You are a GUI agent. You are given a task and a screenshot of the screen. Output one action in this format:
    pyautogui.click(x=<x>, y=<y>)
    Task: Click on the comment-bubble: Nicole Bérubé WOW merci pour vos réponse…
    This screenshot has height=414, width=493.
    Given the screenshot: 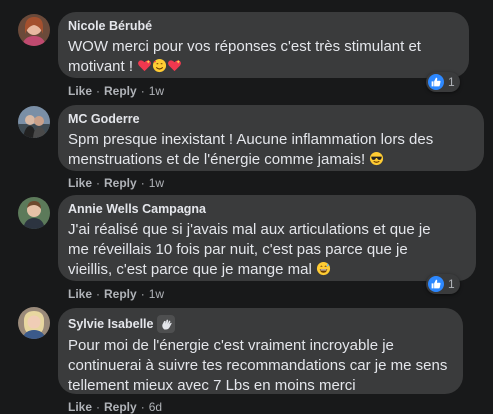 What is the action you would take?
    pyautogui.click(x=263, y=45)
    